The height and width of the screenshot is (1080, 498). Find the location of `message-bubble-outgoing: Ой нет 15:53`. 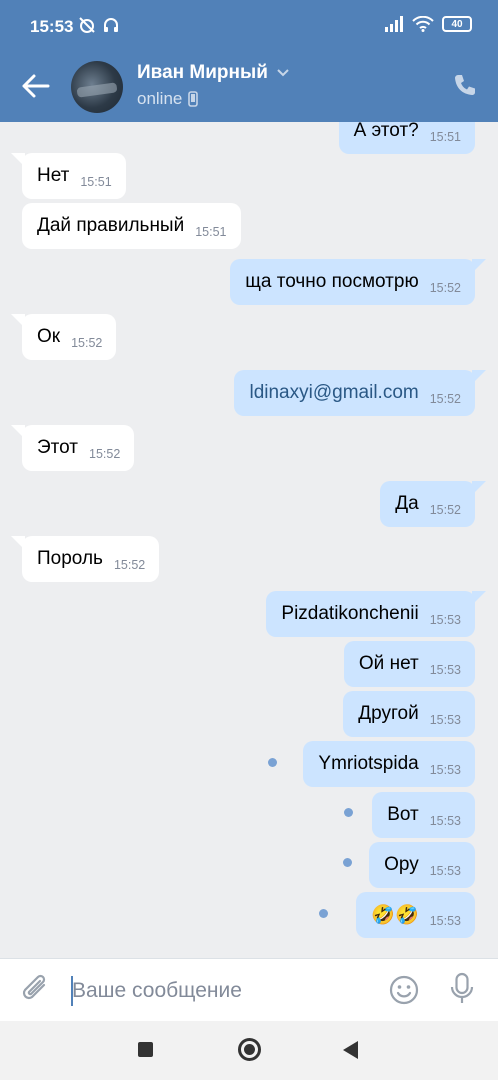

message-bubble-outgoing: Ой нет 15:53 is located at coordinates (409, 664).